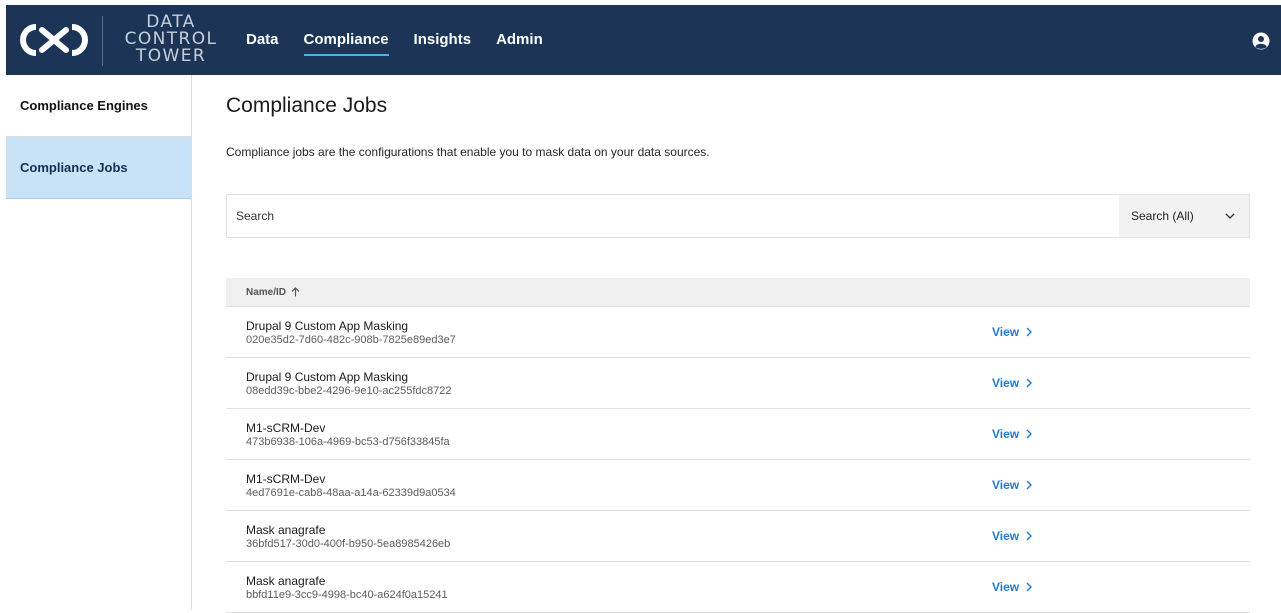 The height and width of the screenshot is (613, 1281). I want to click on search-scope-label: Search (All), so click(1162, 216).